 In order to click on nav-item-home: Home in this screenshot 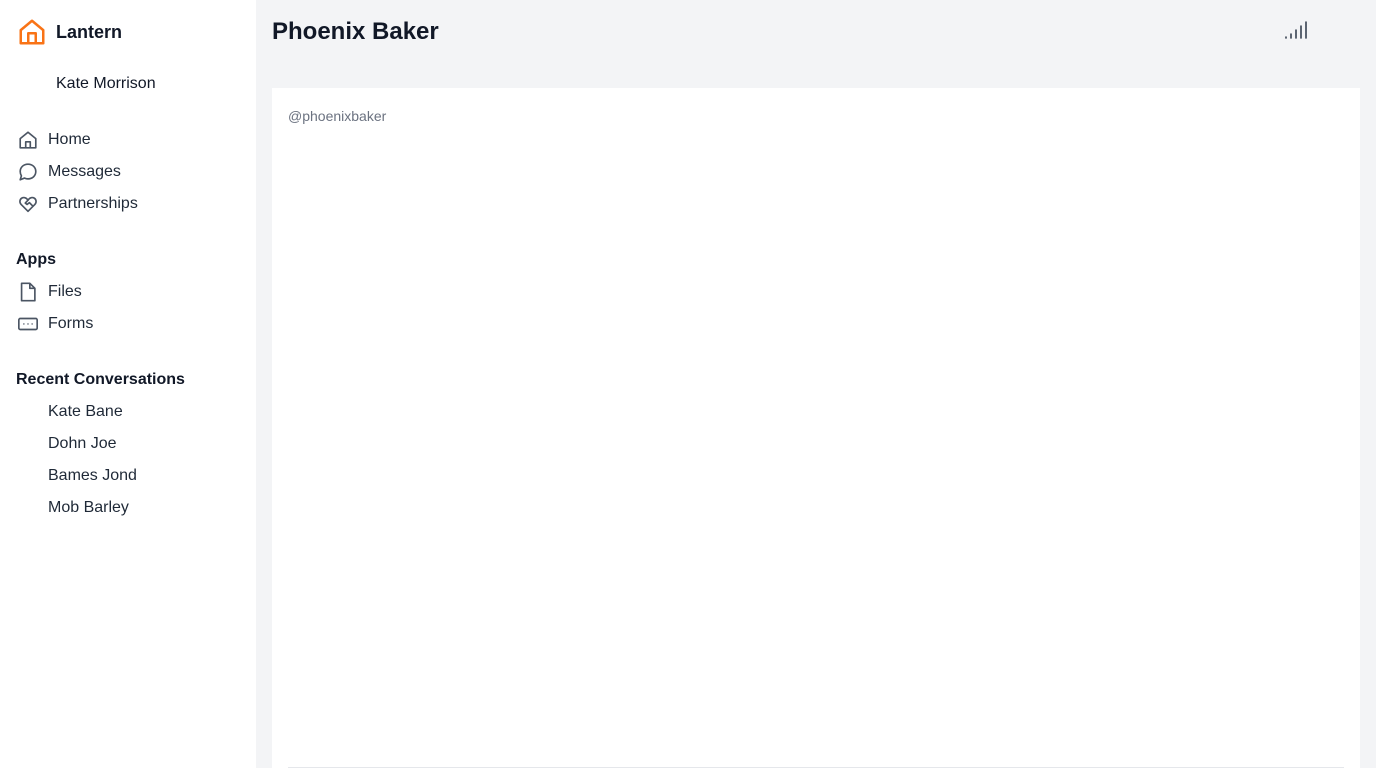, I will do `click(128, 140)`.